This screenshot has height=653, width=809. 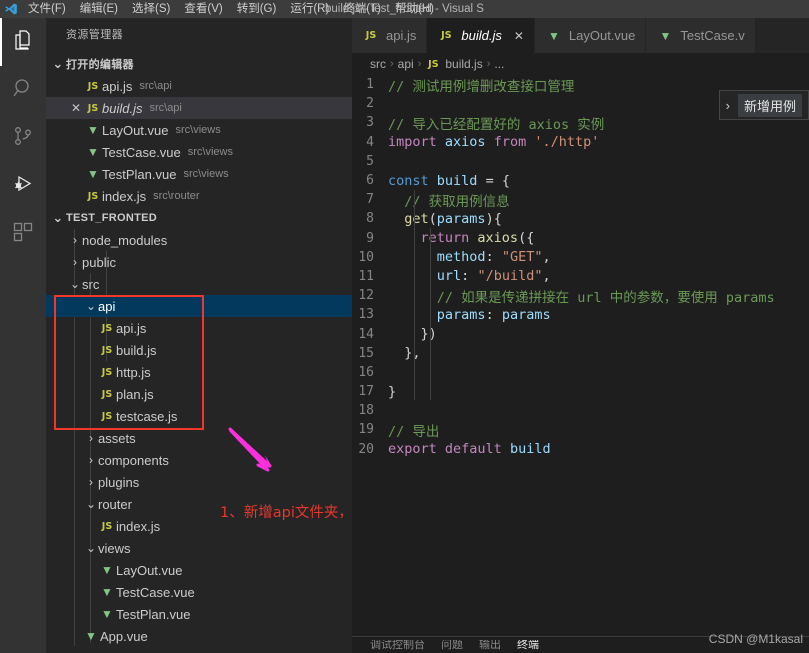 What do you see at coordinates (199, 262) in the screenshot?
I see `tree-item-public: › public` at bounding box center [199, 262].